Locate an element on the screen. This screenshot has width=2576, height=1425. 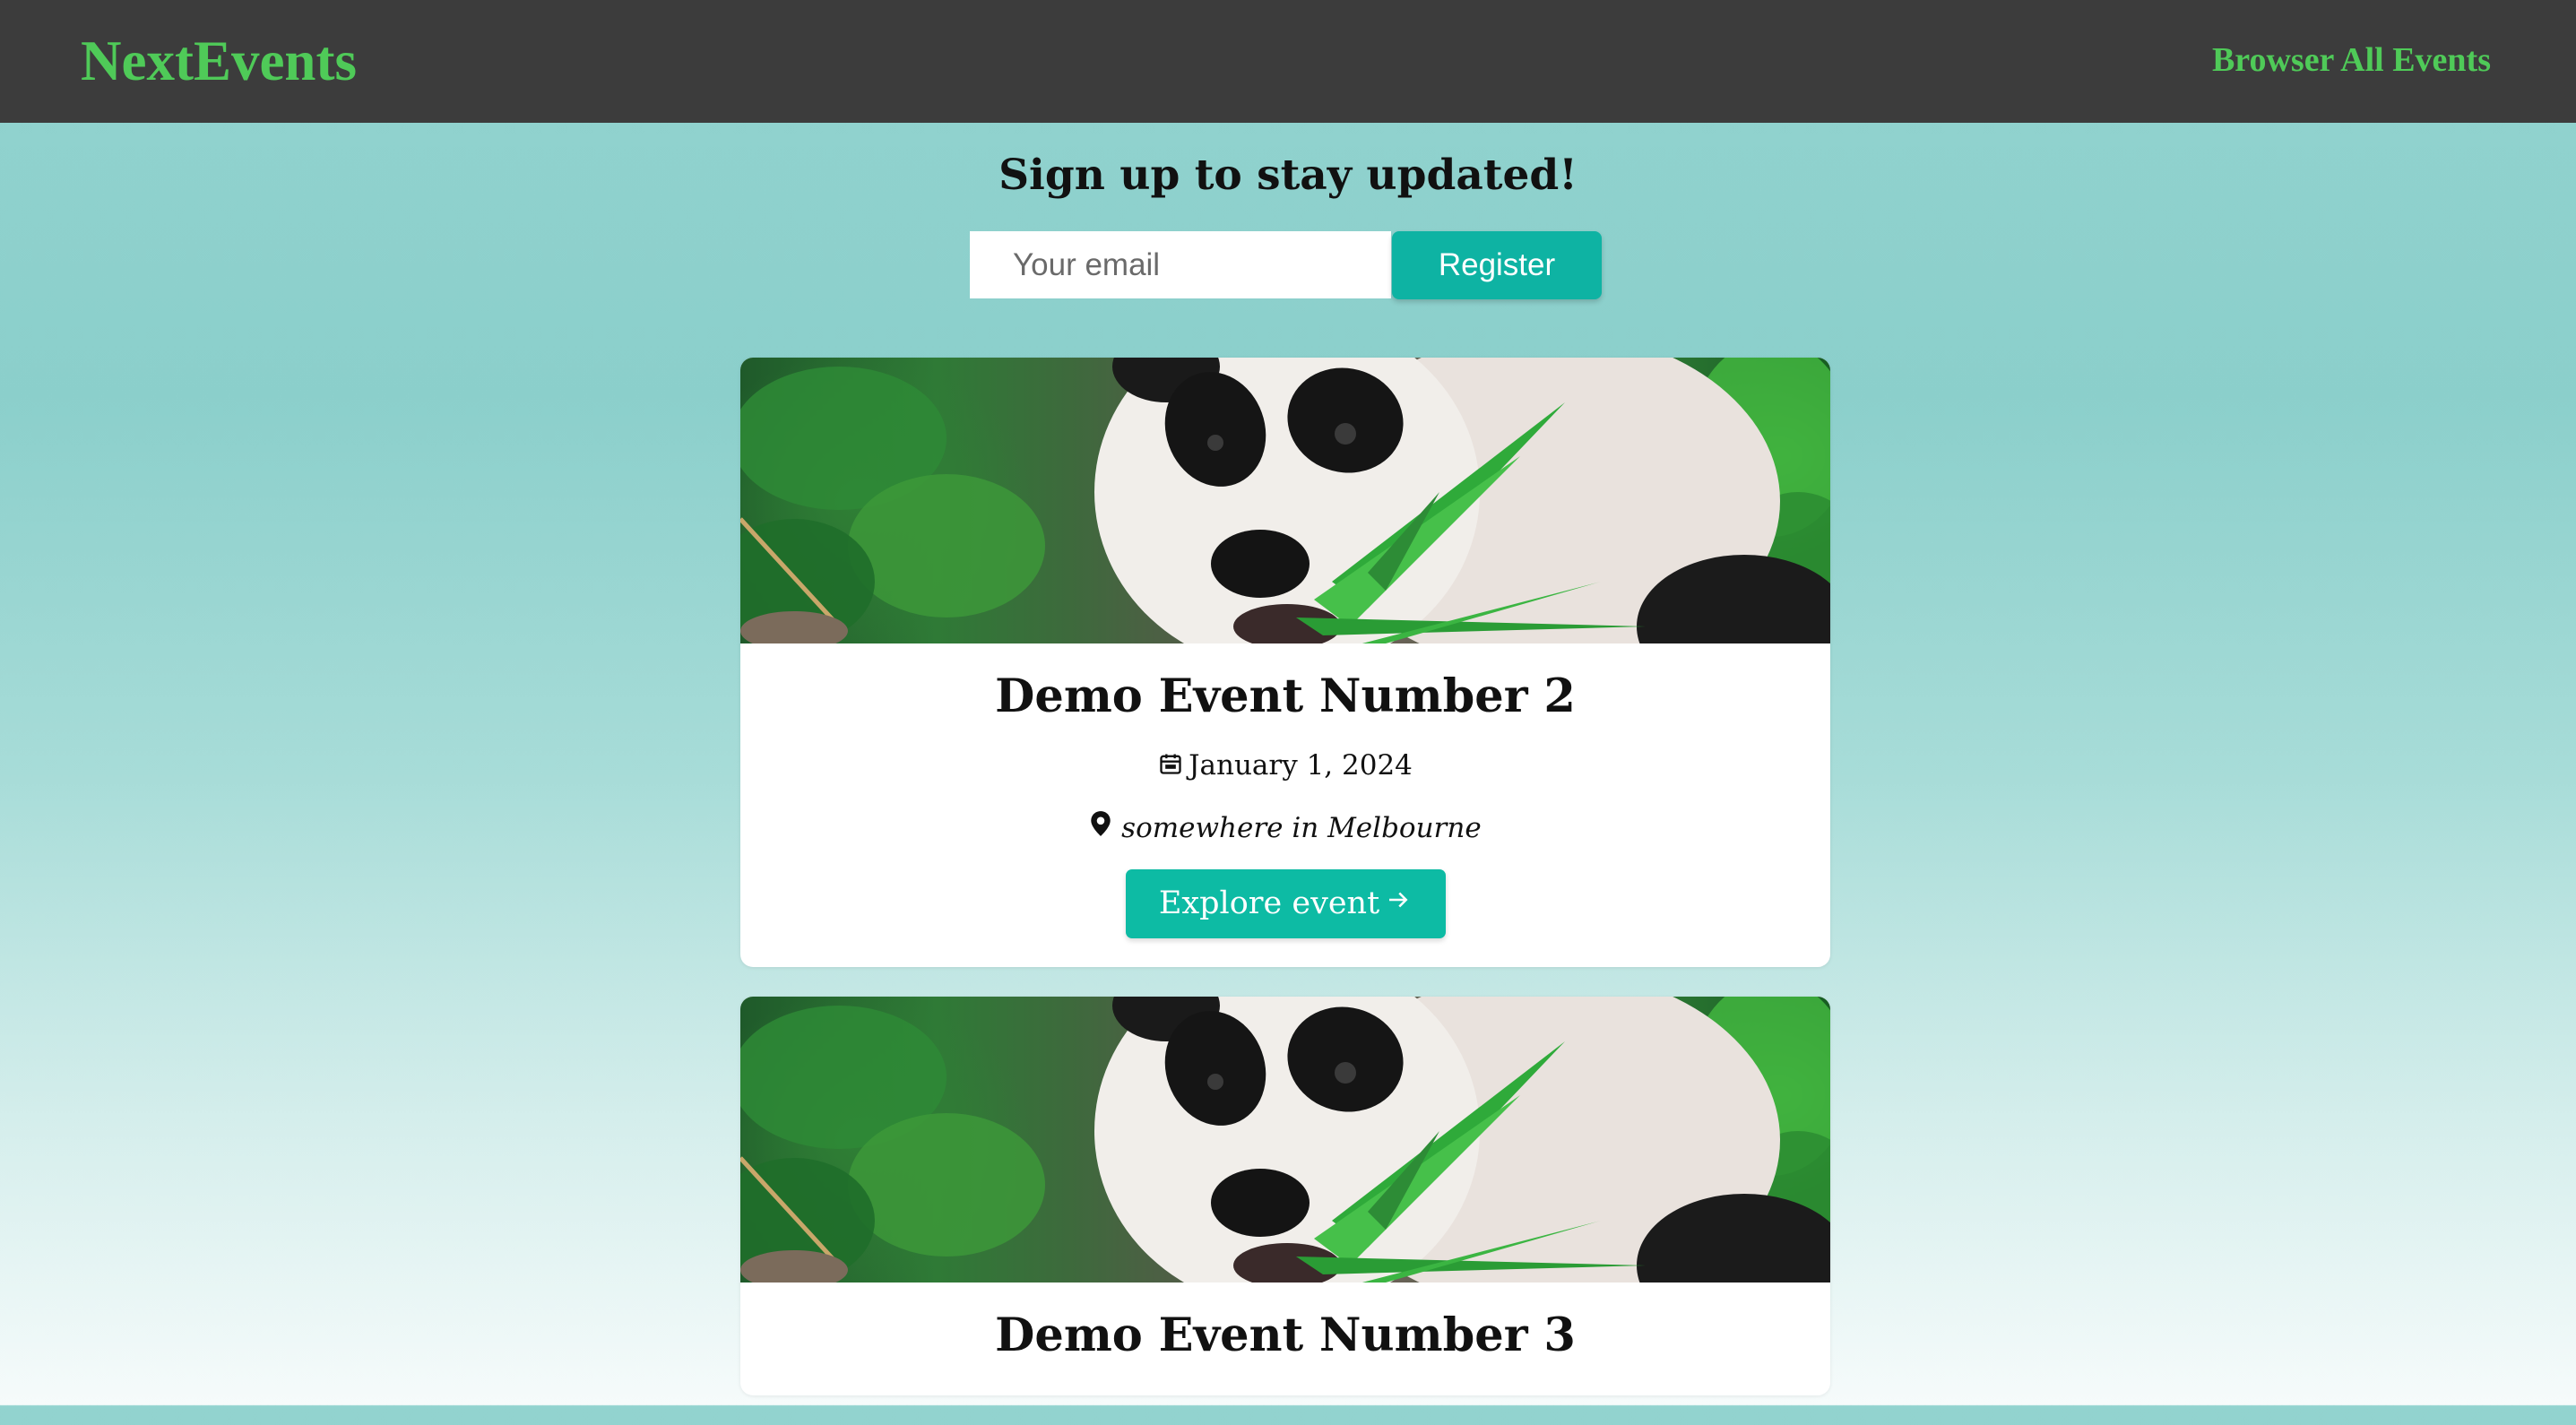
explore-event-label: Explore event is located at coordinates (1269, 903).